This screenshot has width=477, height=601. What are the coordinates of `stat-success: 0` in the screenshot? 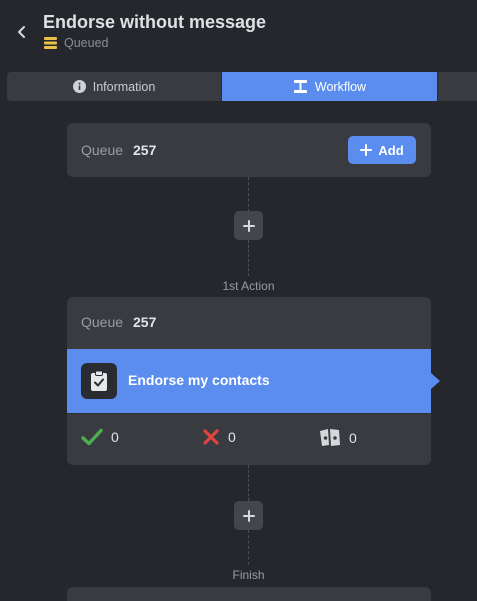 It's located at (100, 437).